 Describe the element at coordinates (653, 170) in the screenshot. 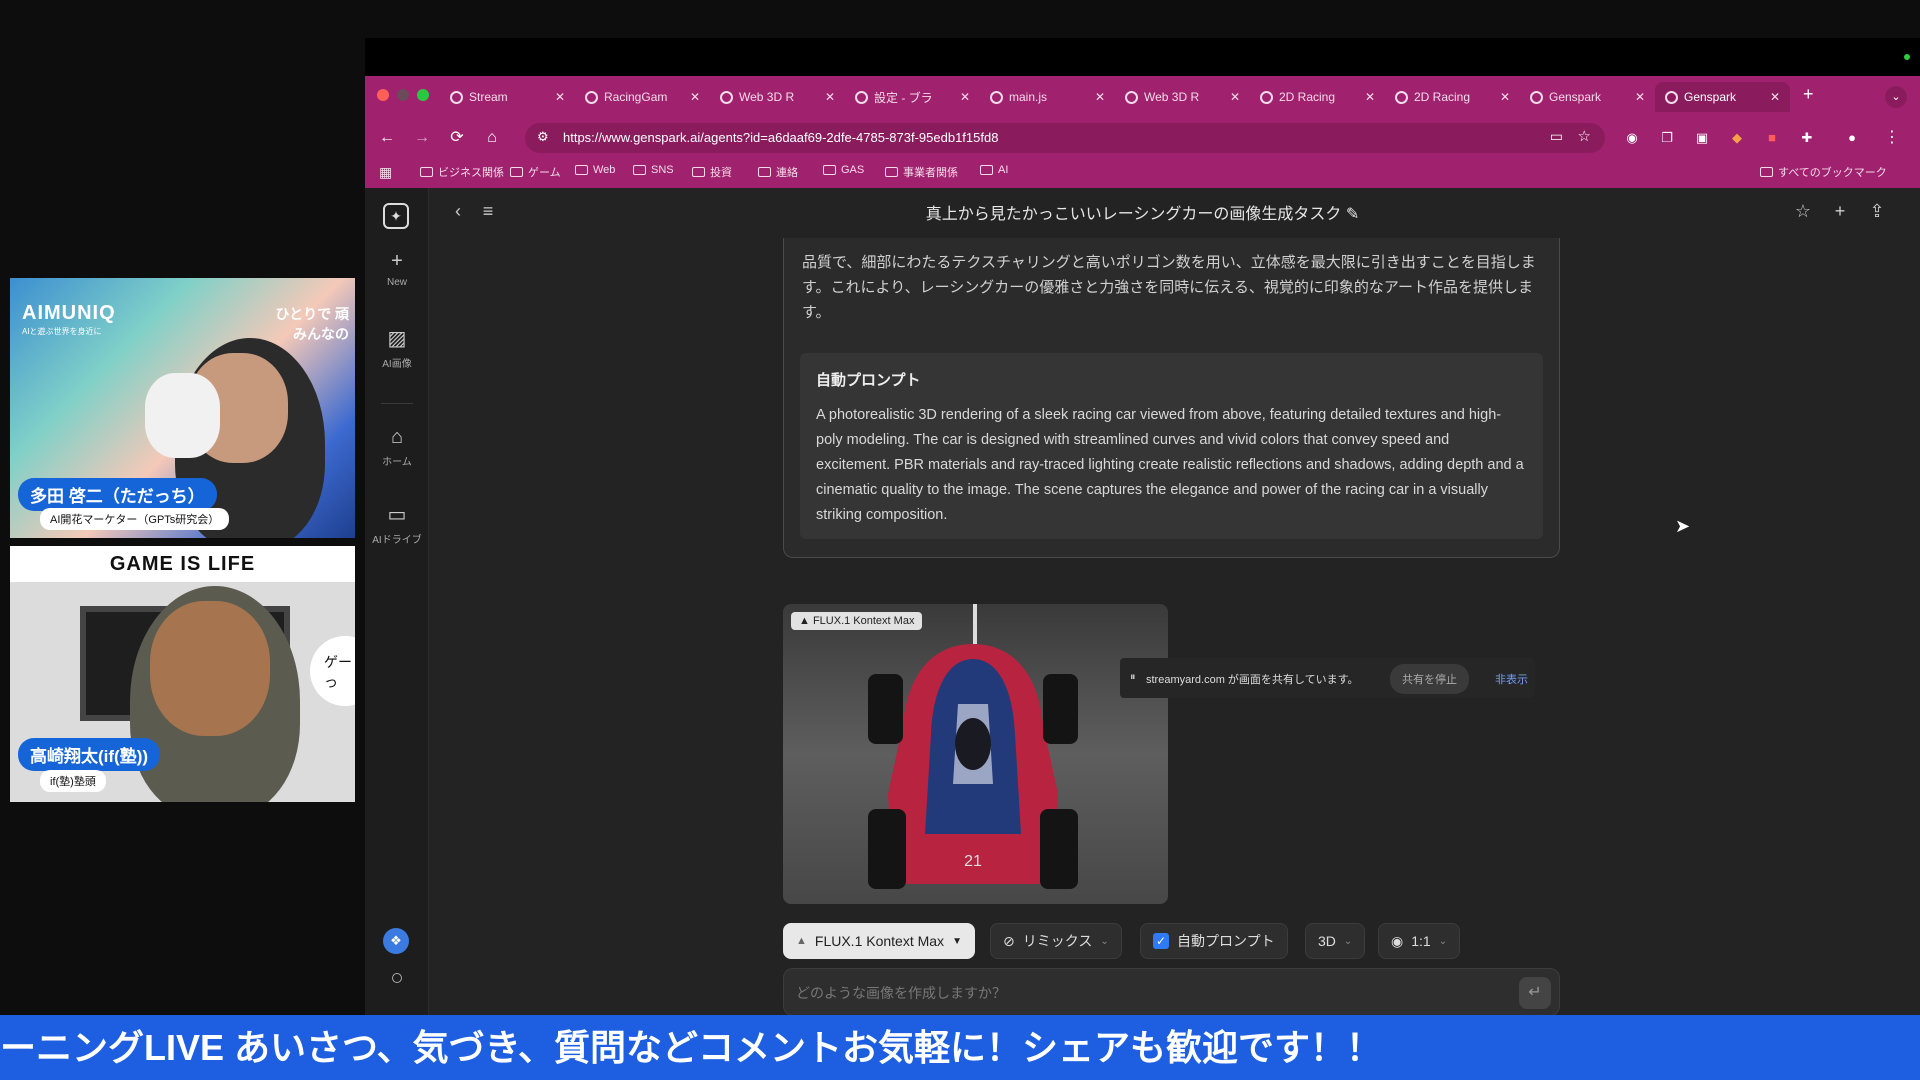

I see `bookmark-folder-sns: SNS` at that location.